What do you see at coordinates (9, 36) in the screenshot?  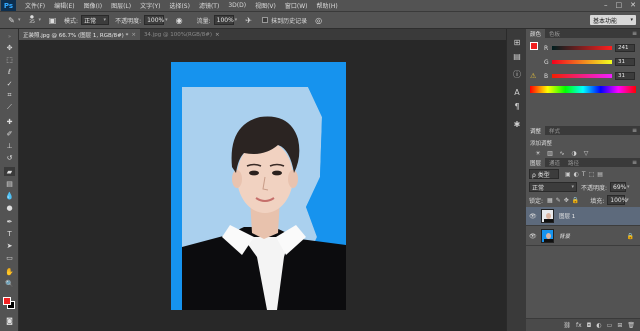 I see `toolbox-collapse-icon: »` at bounding box center [9, 36].